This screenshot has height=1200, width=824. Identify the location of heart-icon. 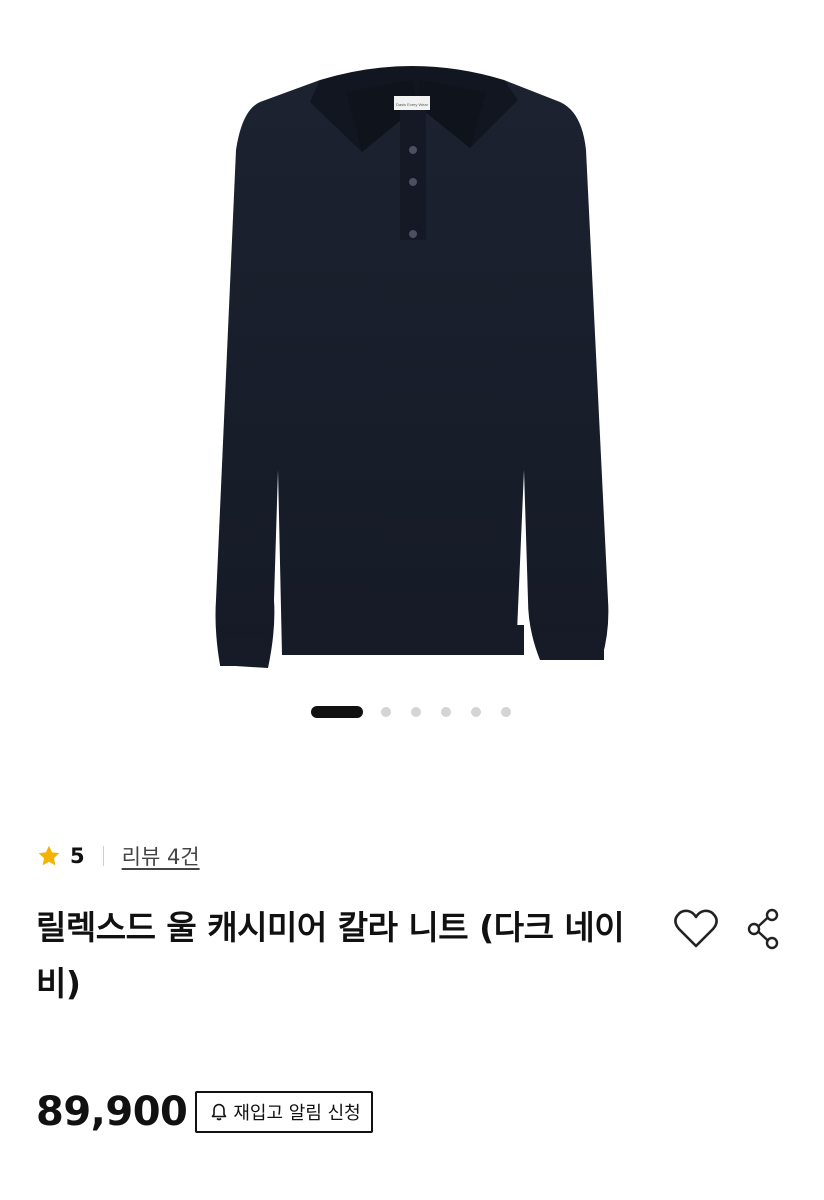
(696, 928).